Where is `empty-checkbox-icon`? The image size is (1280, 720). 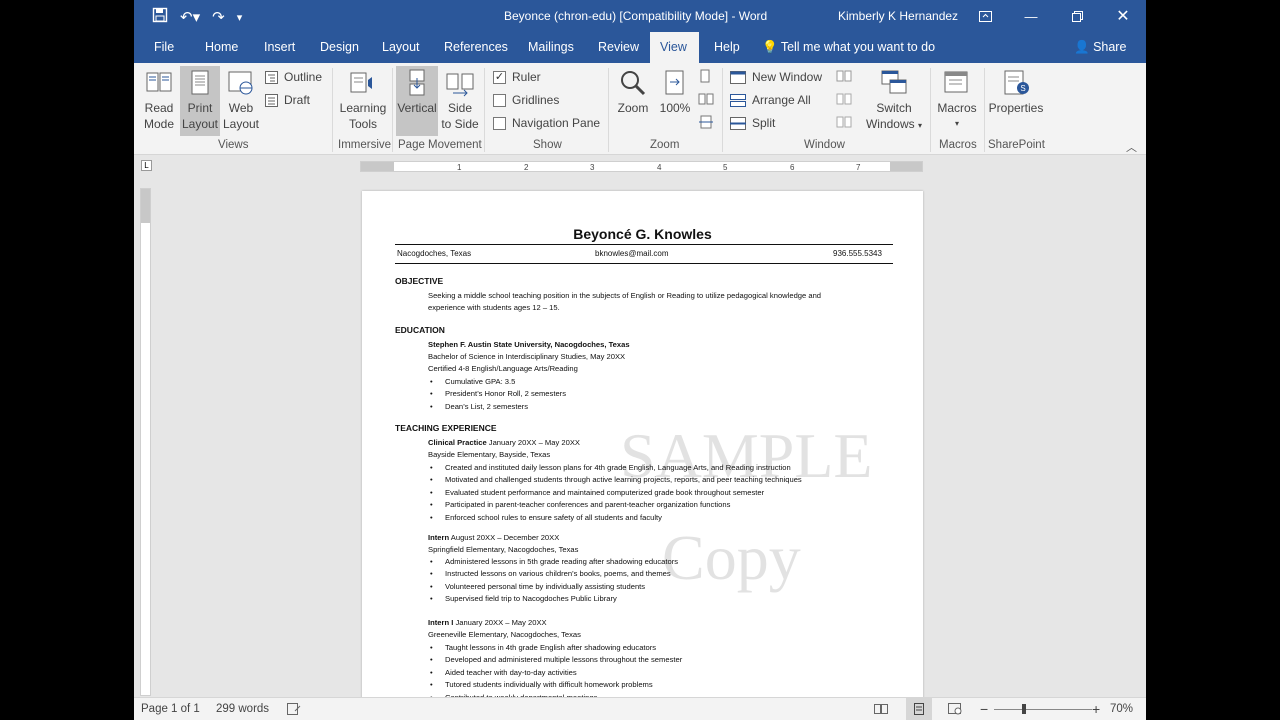 empty-checkbox-icon is located at coordinates (499, 123).